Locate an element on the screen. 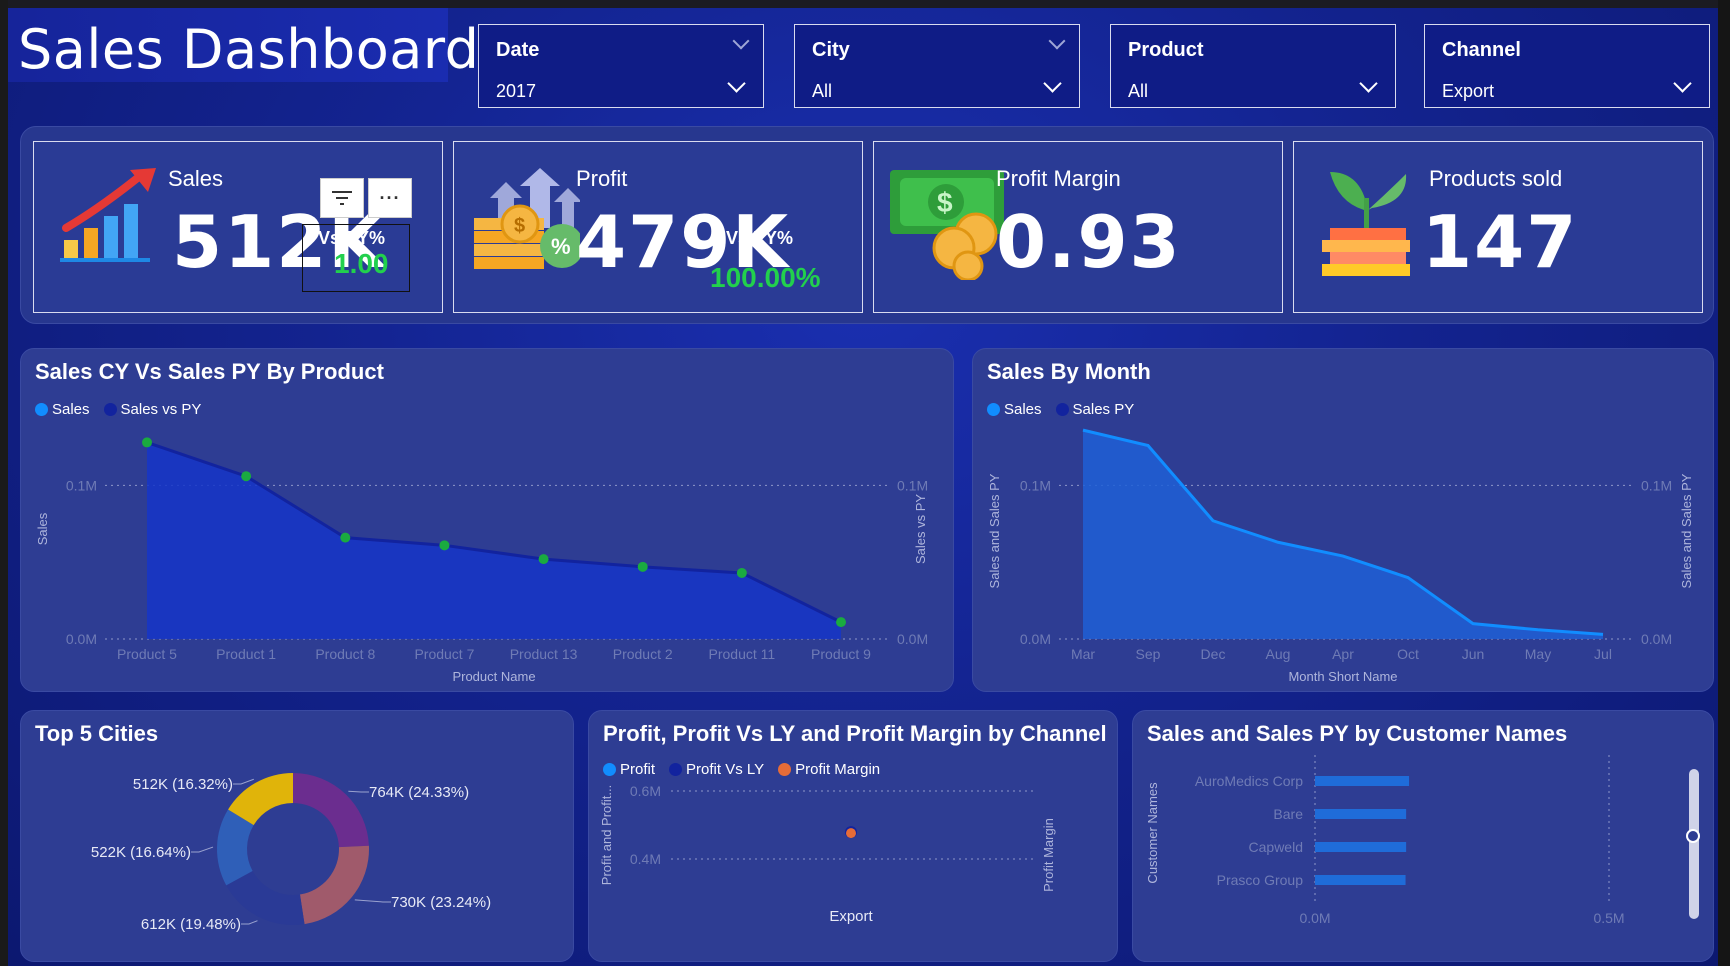 The height and width of the screenshot is (966, 1730). scrollbar is located at coordinates (1694, 844).